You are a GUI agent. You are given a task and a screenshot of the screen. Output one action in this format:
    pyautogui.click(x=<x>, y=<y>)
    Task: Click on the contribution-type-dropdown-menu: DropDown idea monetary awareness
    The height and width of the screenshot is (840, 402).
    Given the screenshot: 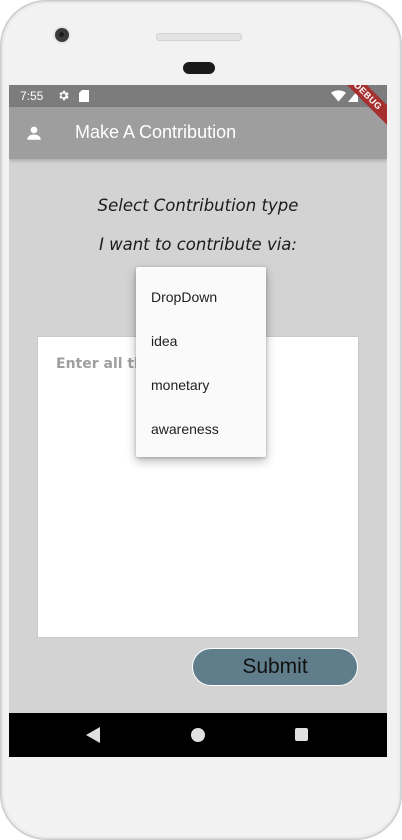 What is the action you would take?
    pyautogui.click(x=201, y=362)
    